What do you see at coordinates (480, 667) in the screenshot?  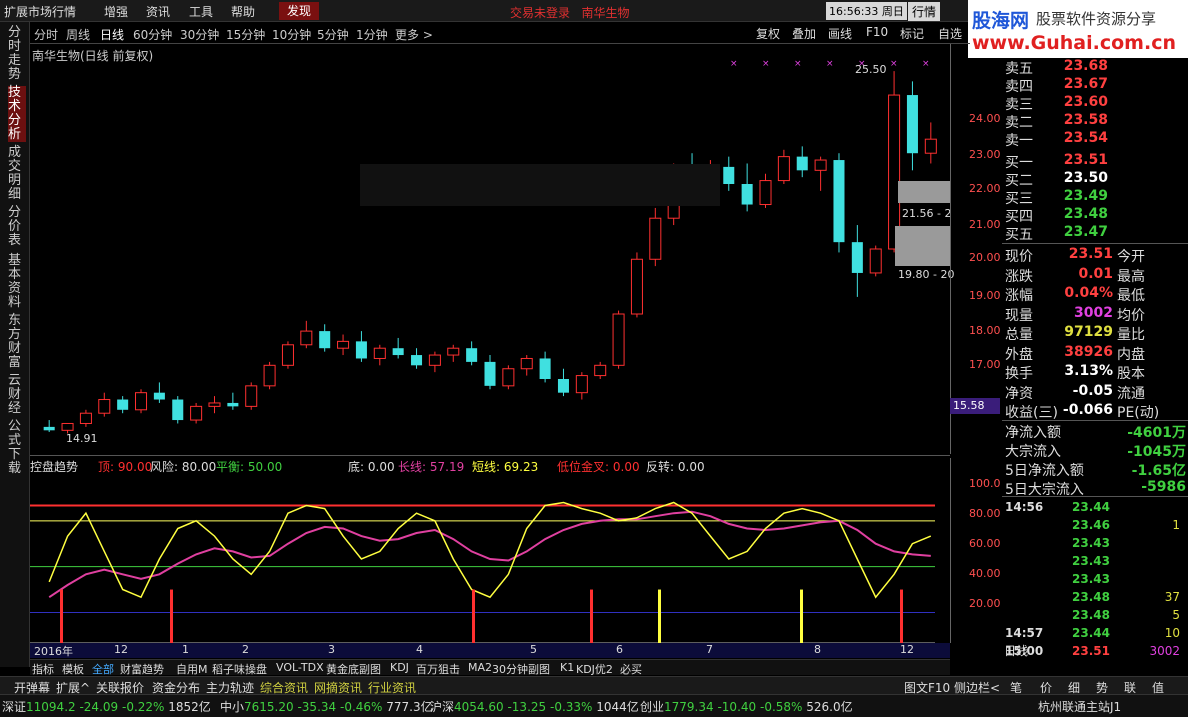 I see `ind-tab: MA2` at bounding box center [480, 667].